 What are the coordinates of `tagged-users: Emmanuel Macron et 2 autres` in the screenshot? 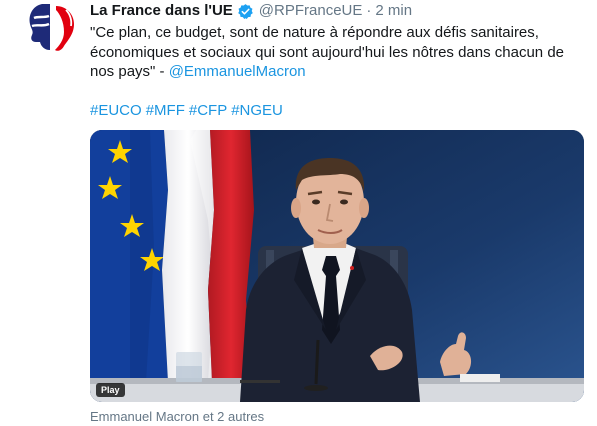 It's located at (177, 417).